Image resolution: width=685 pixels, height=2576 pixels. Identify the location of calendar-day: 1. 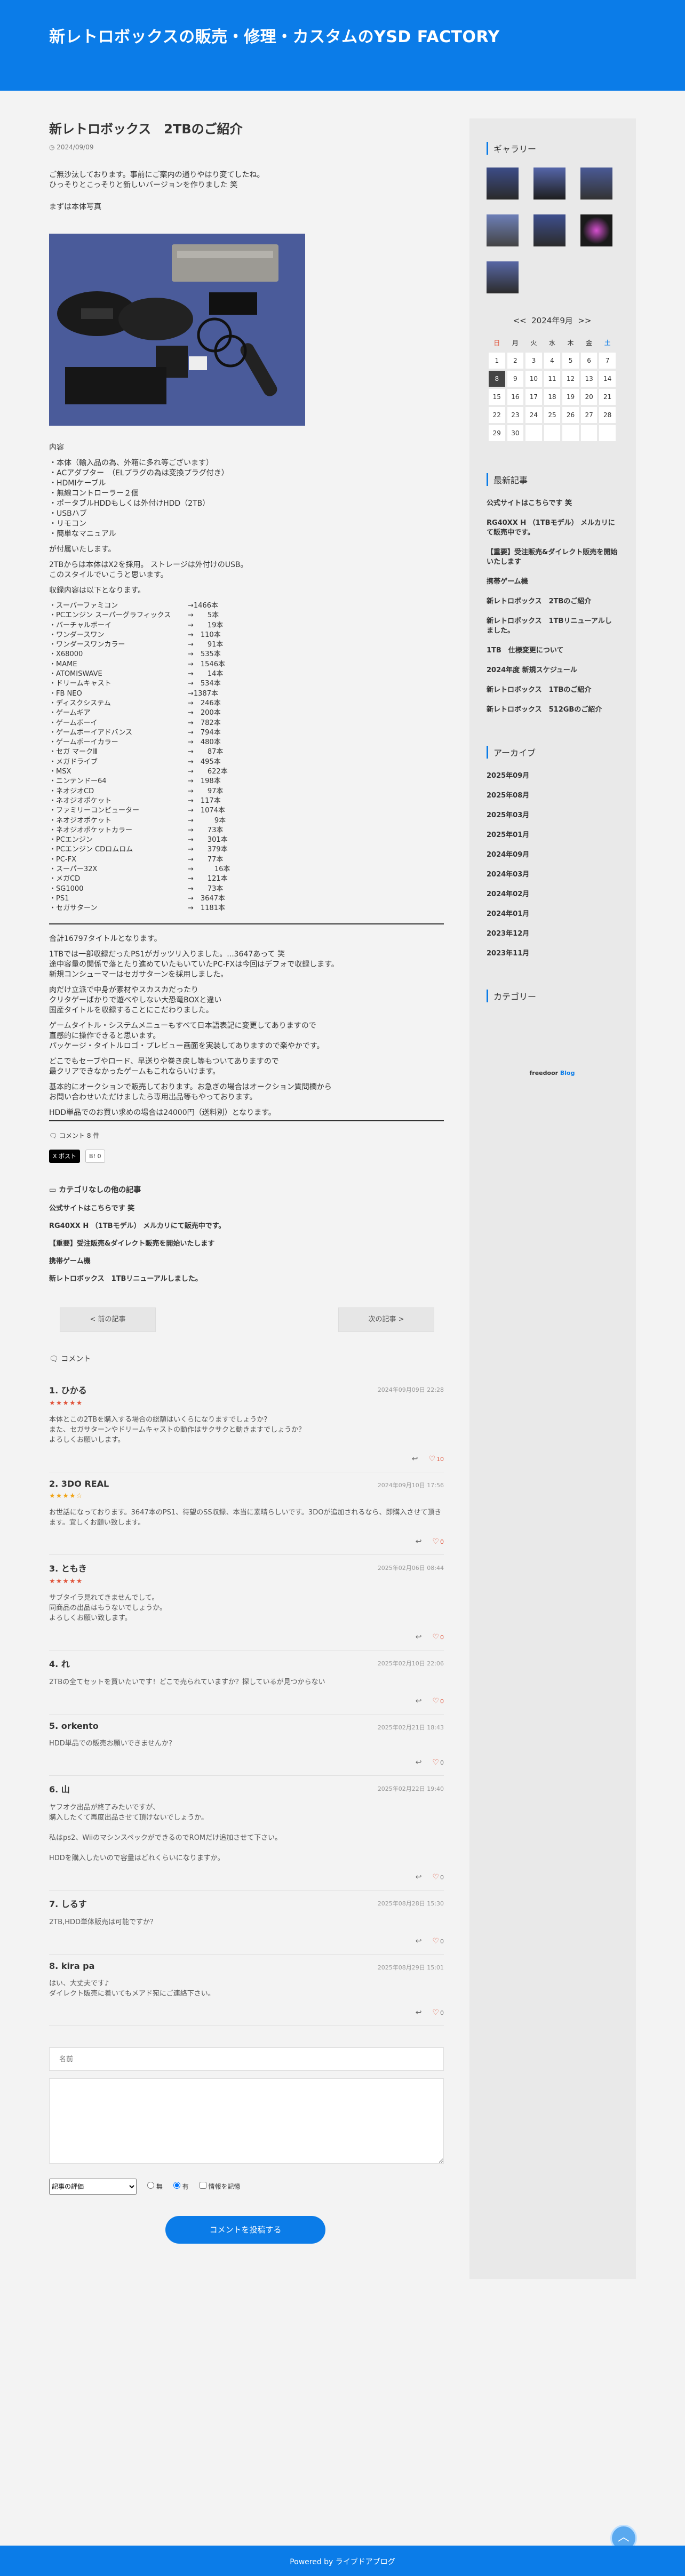
(497, 361).